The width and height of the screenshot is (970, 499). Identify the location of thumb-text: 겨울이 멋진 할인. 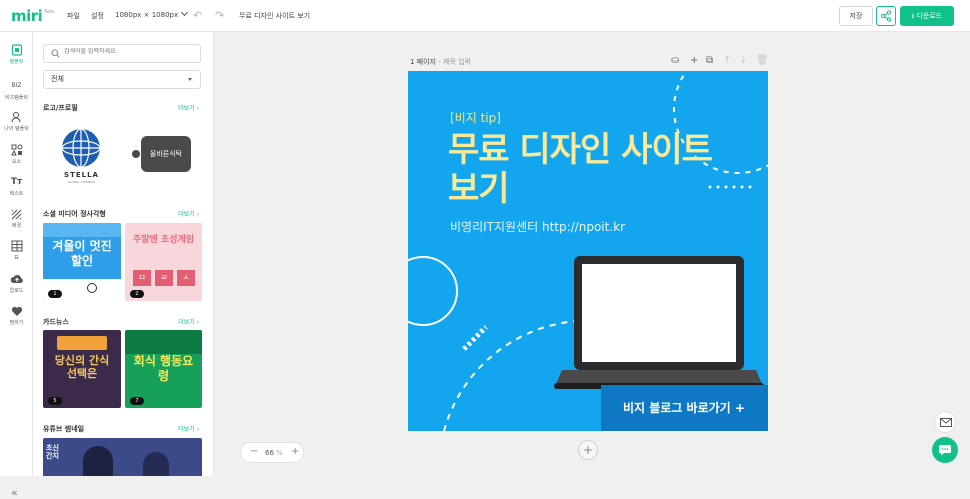
(82, 253).